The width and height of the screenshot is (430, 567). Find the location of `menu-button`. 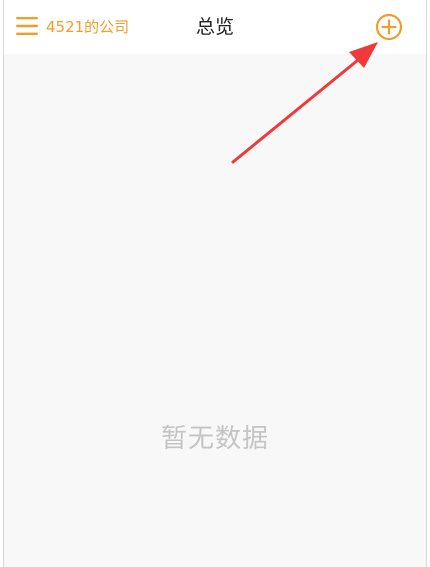

menu-button is located at coordinates (27, 26).